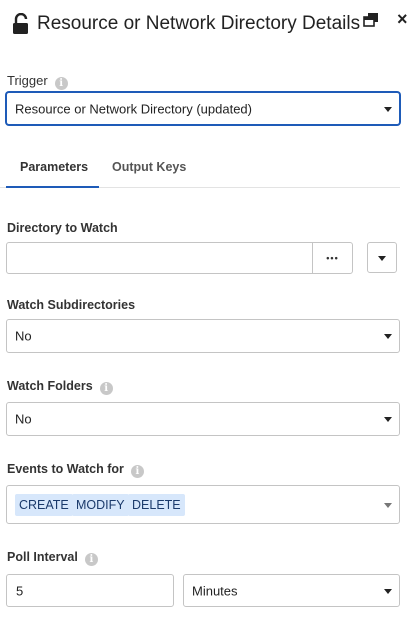 The image size is (415, 620). What do you see at coordinates (27, 80) in the screenshot?
I see `trigger-label-text: Trigger` at bounding box center [27, 80].